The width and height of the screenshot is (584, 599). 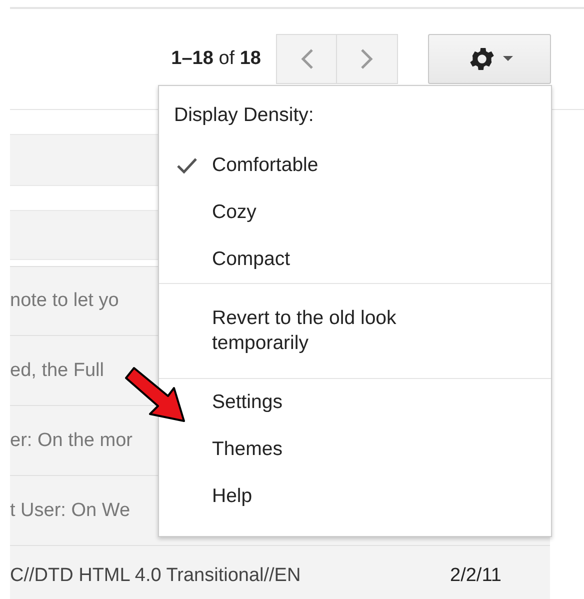 What do you see at coordinates (71, 441) in the screenshot?
I see `message-snippet: er: On the mor` at bounding box center [71, 441].